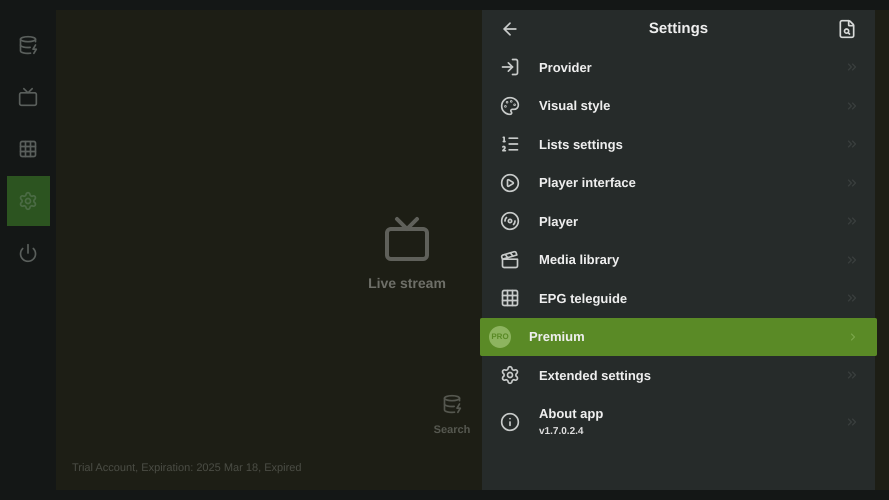  I want to click on numbered-list-icon, so click(510, 144).